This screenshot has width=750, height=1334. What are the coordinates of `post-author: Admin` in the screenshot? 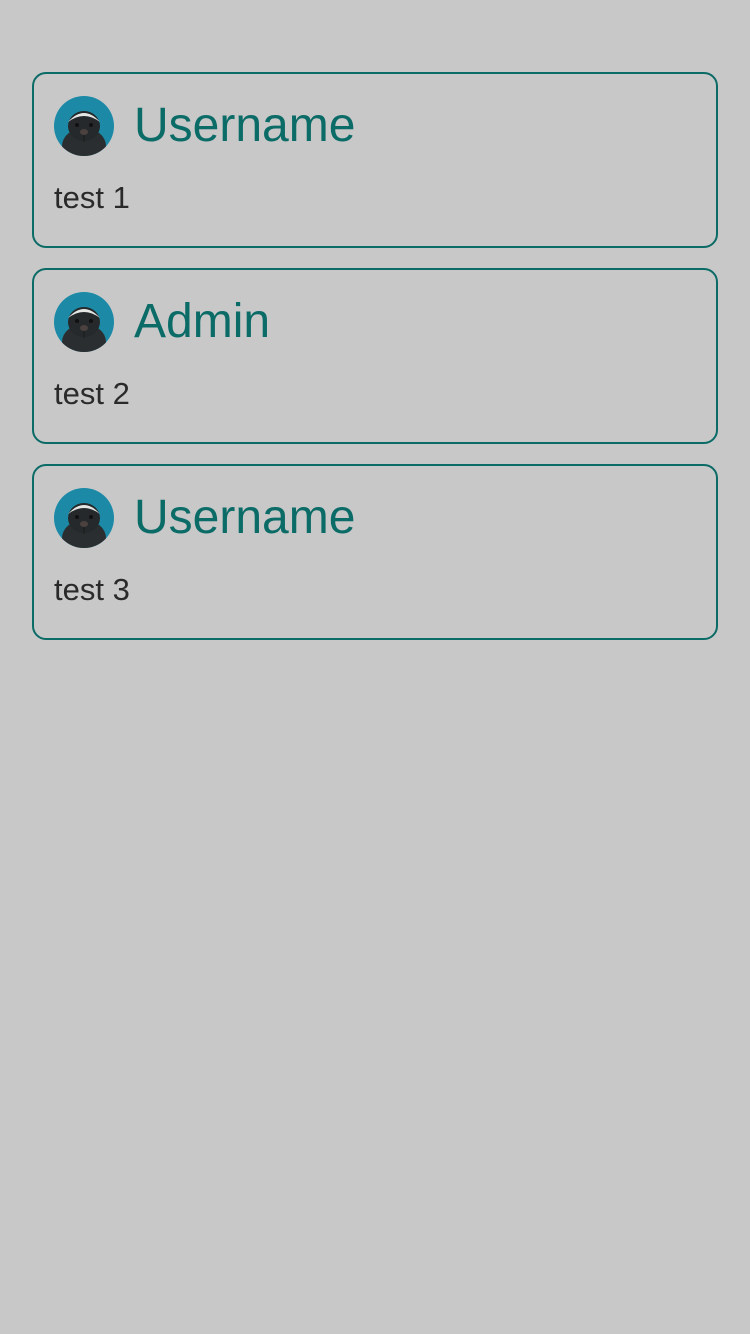 It's located at (202, 322).